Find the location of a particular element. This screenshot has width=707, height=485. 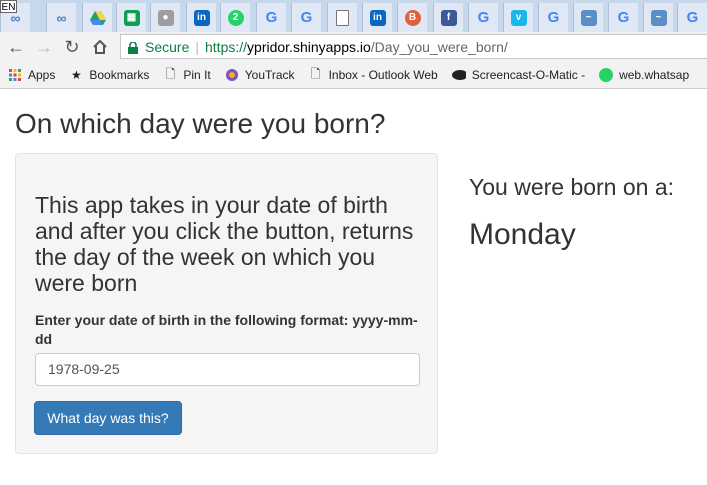

page-title: On which day were you born? is located at coordinates (200, 123).